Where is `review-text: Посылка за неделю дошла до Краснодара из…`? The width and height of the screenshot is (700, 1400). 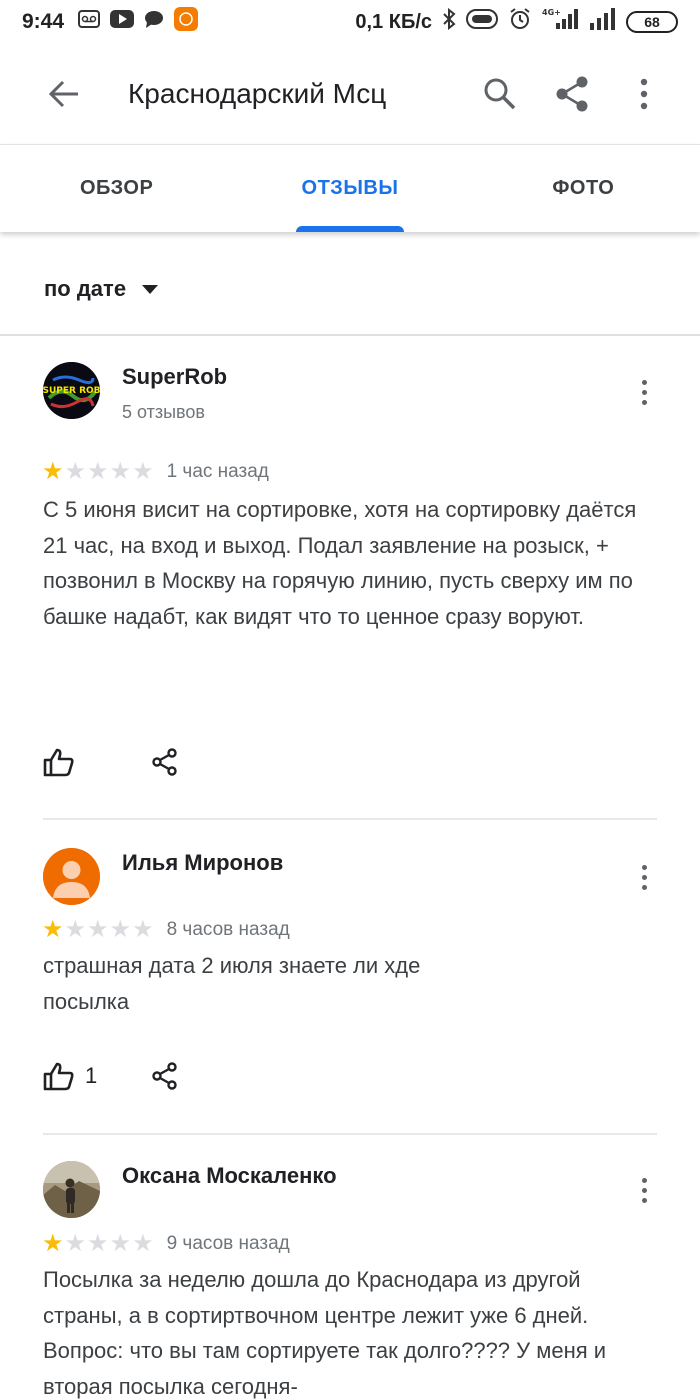
review-text: Посылка за неделю дошла до Краснодара из… is located at coordinates (325, 1333).